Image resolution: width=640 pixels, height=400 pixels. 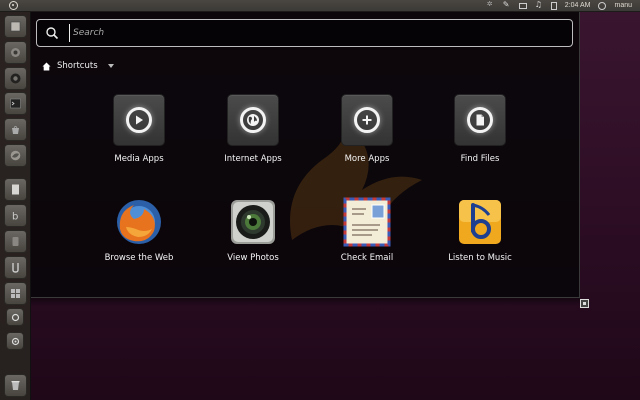 What do you see at coordinates (563, 5) in the screenshot?
I see `indicator-area: 2:04 AM manu` at bounding box center [563, 5].